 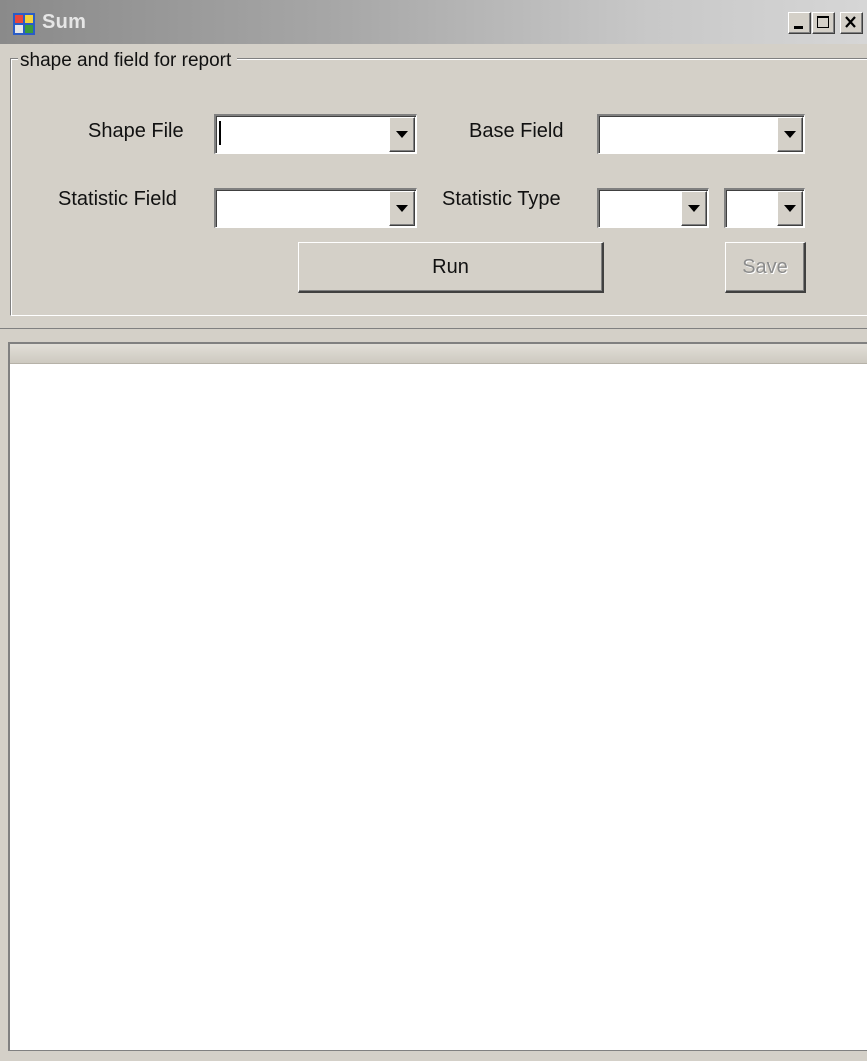 I want to click on shape-file-label: Shape File, so click(x=136, y=131).